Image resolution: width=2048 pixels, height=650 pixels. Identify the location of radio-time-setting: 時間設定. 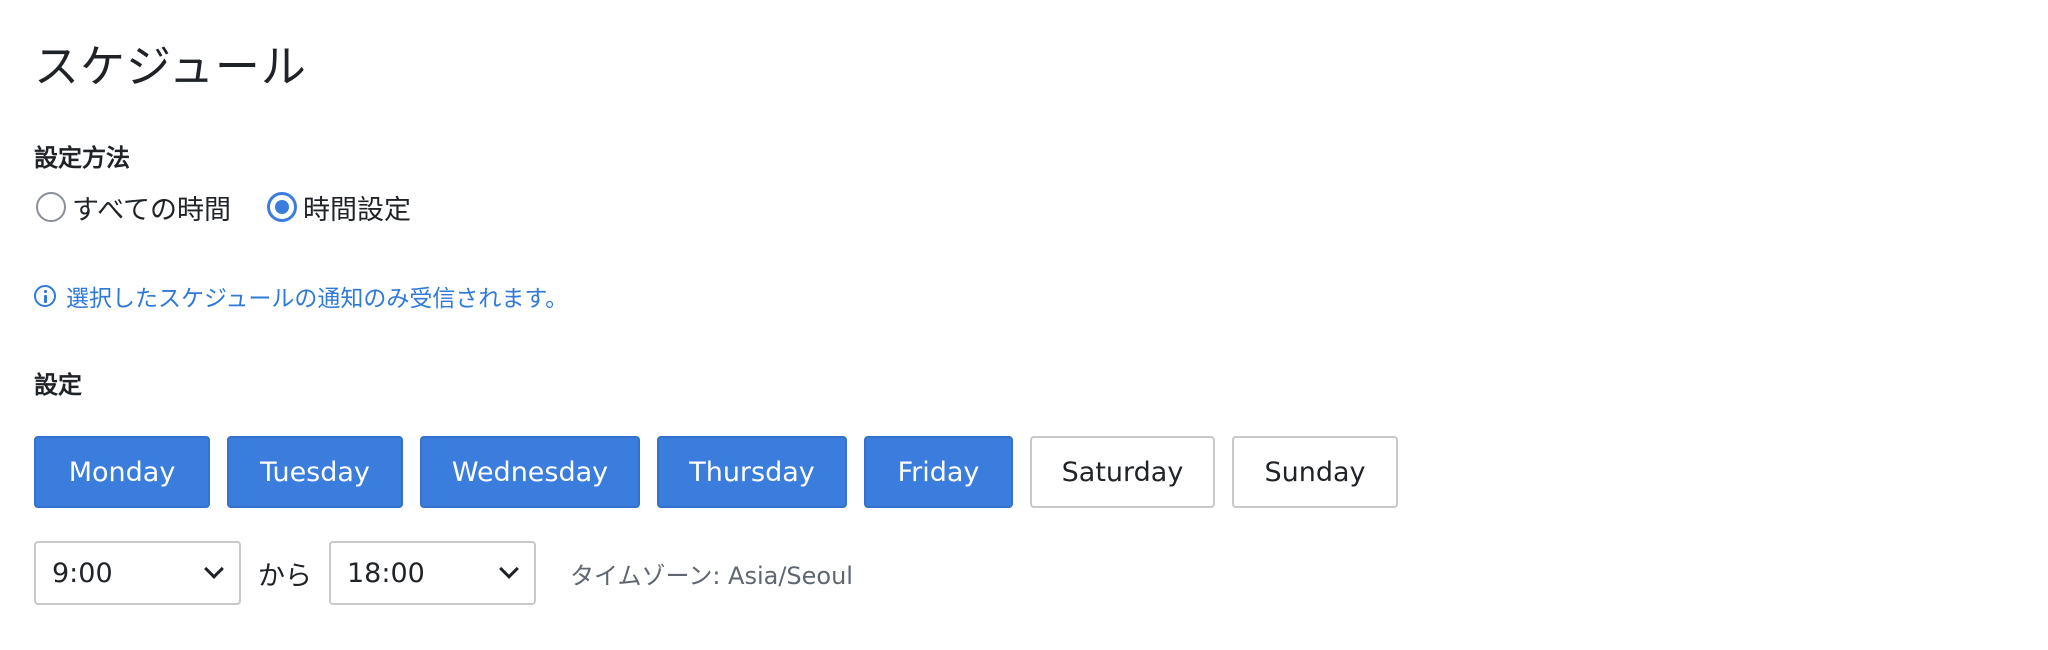
(339, 207).